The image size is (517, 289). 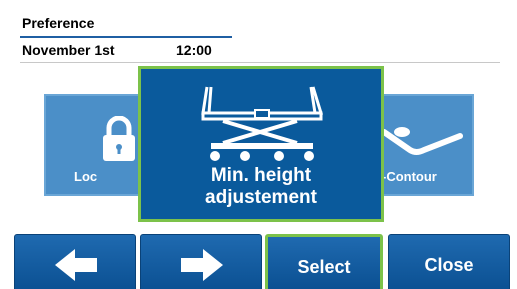 I want to click on title-underline, so click(x=126, y=37).